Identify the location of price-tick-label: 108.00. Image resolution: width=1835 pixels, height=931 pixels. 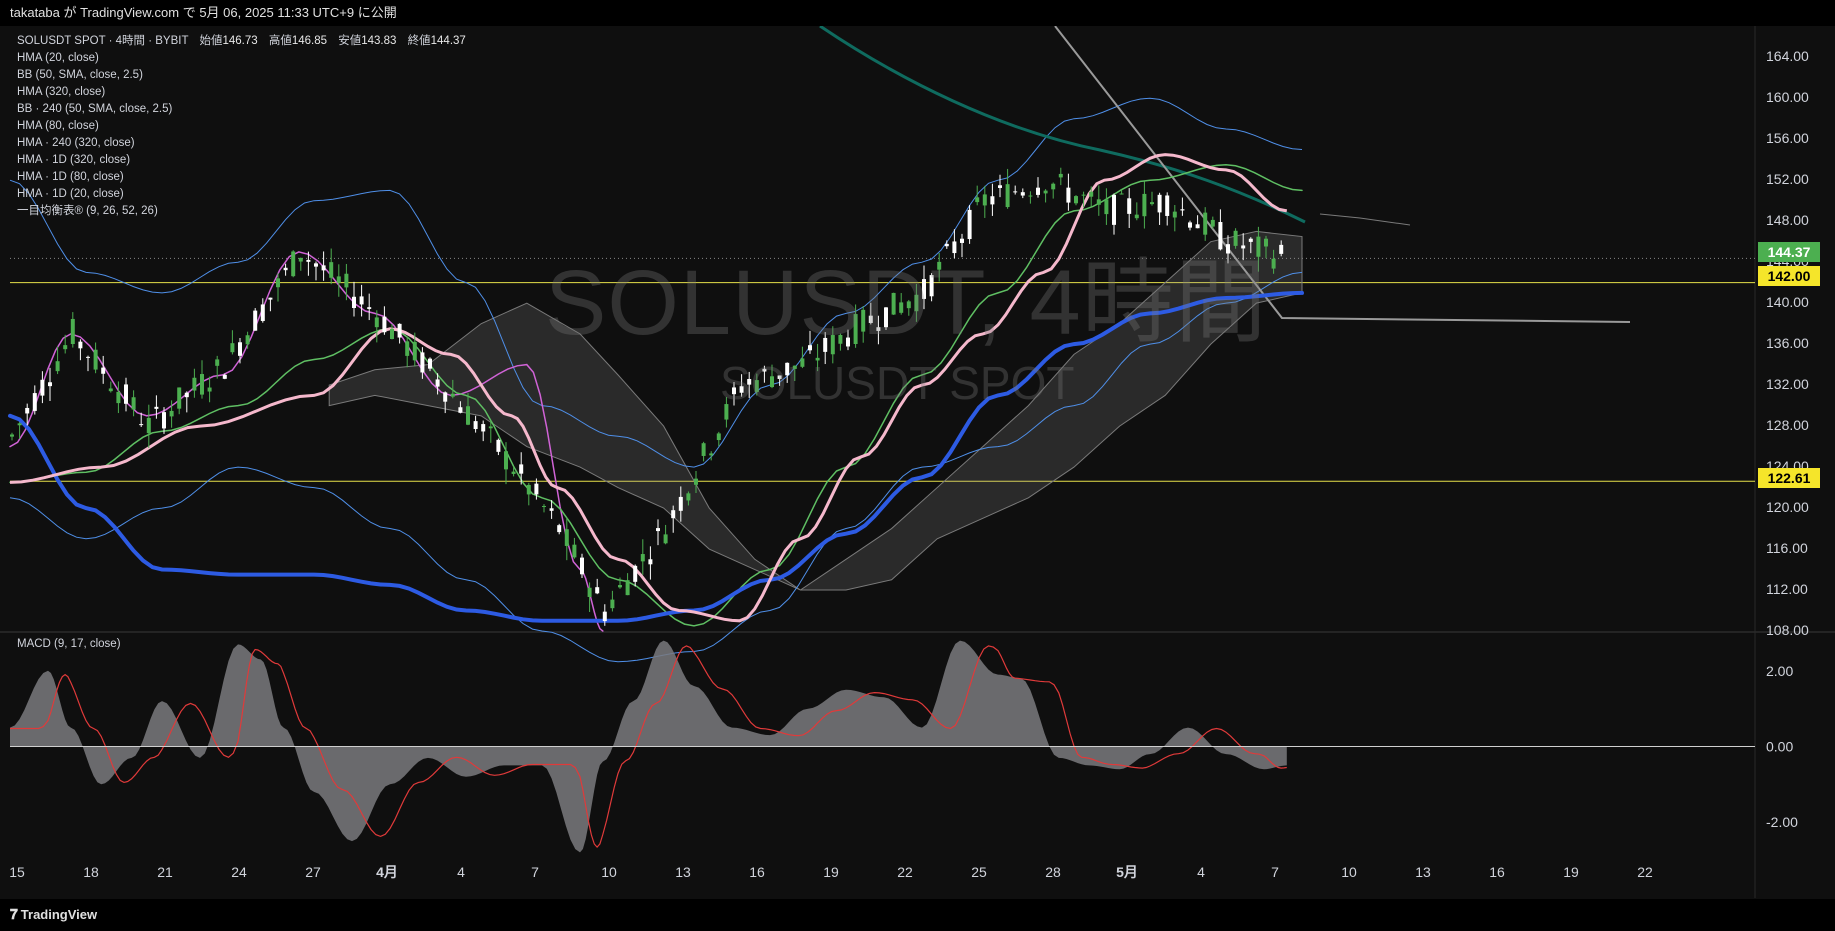
(1787, 630).